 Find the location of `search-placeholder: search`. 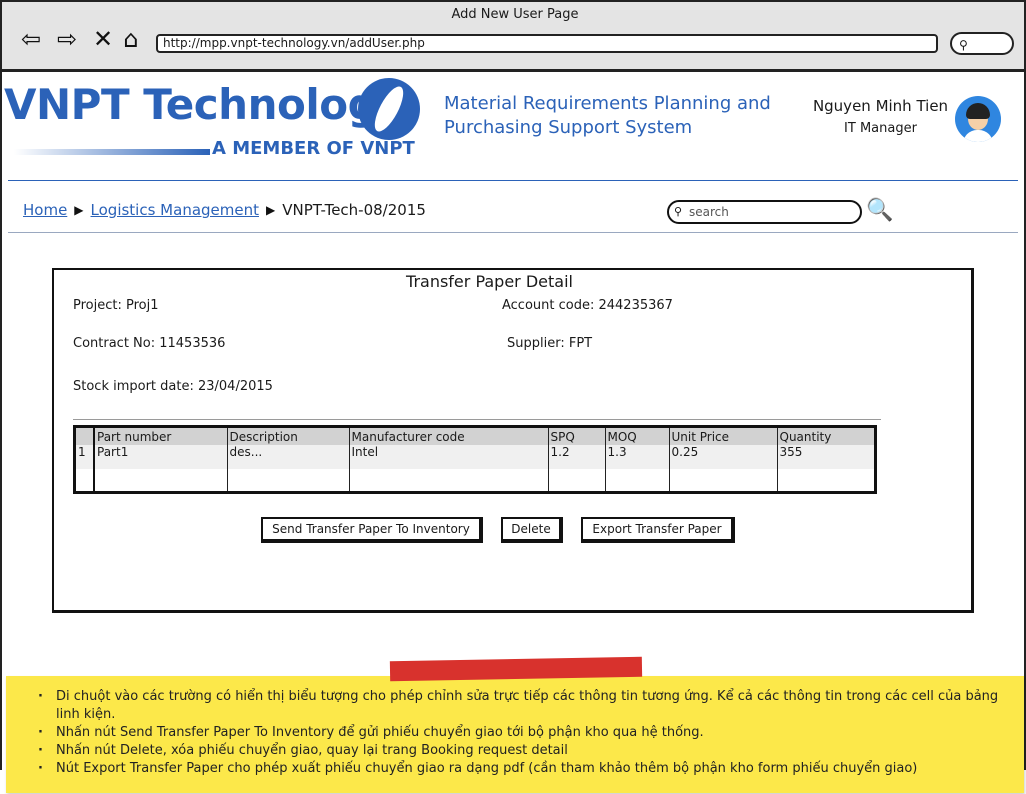

search-placeholder: search is located at coordinates (709, 212).